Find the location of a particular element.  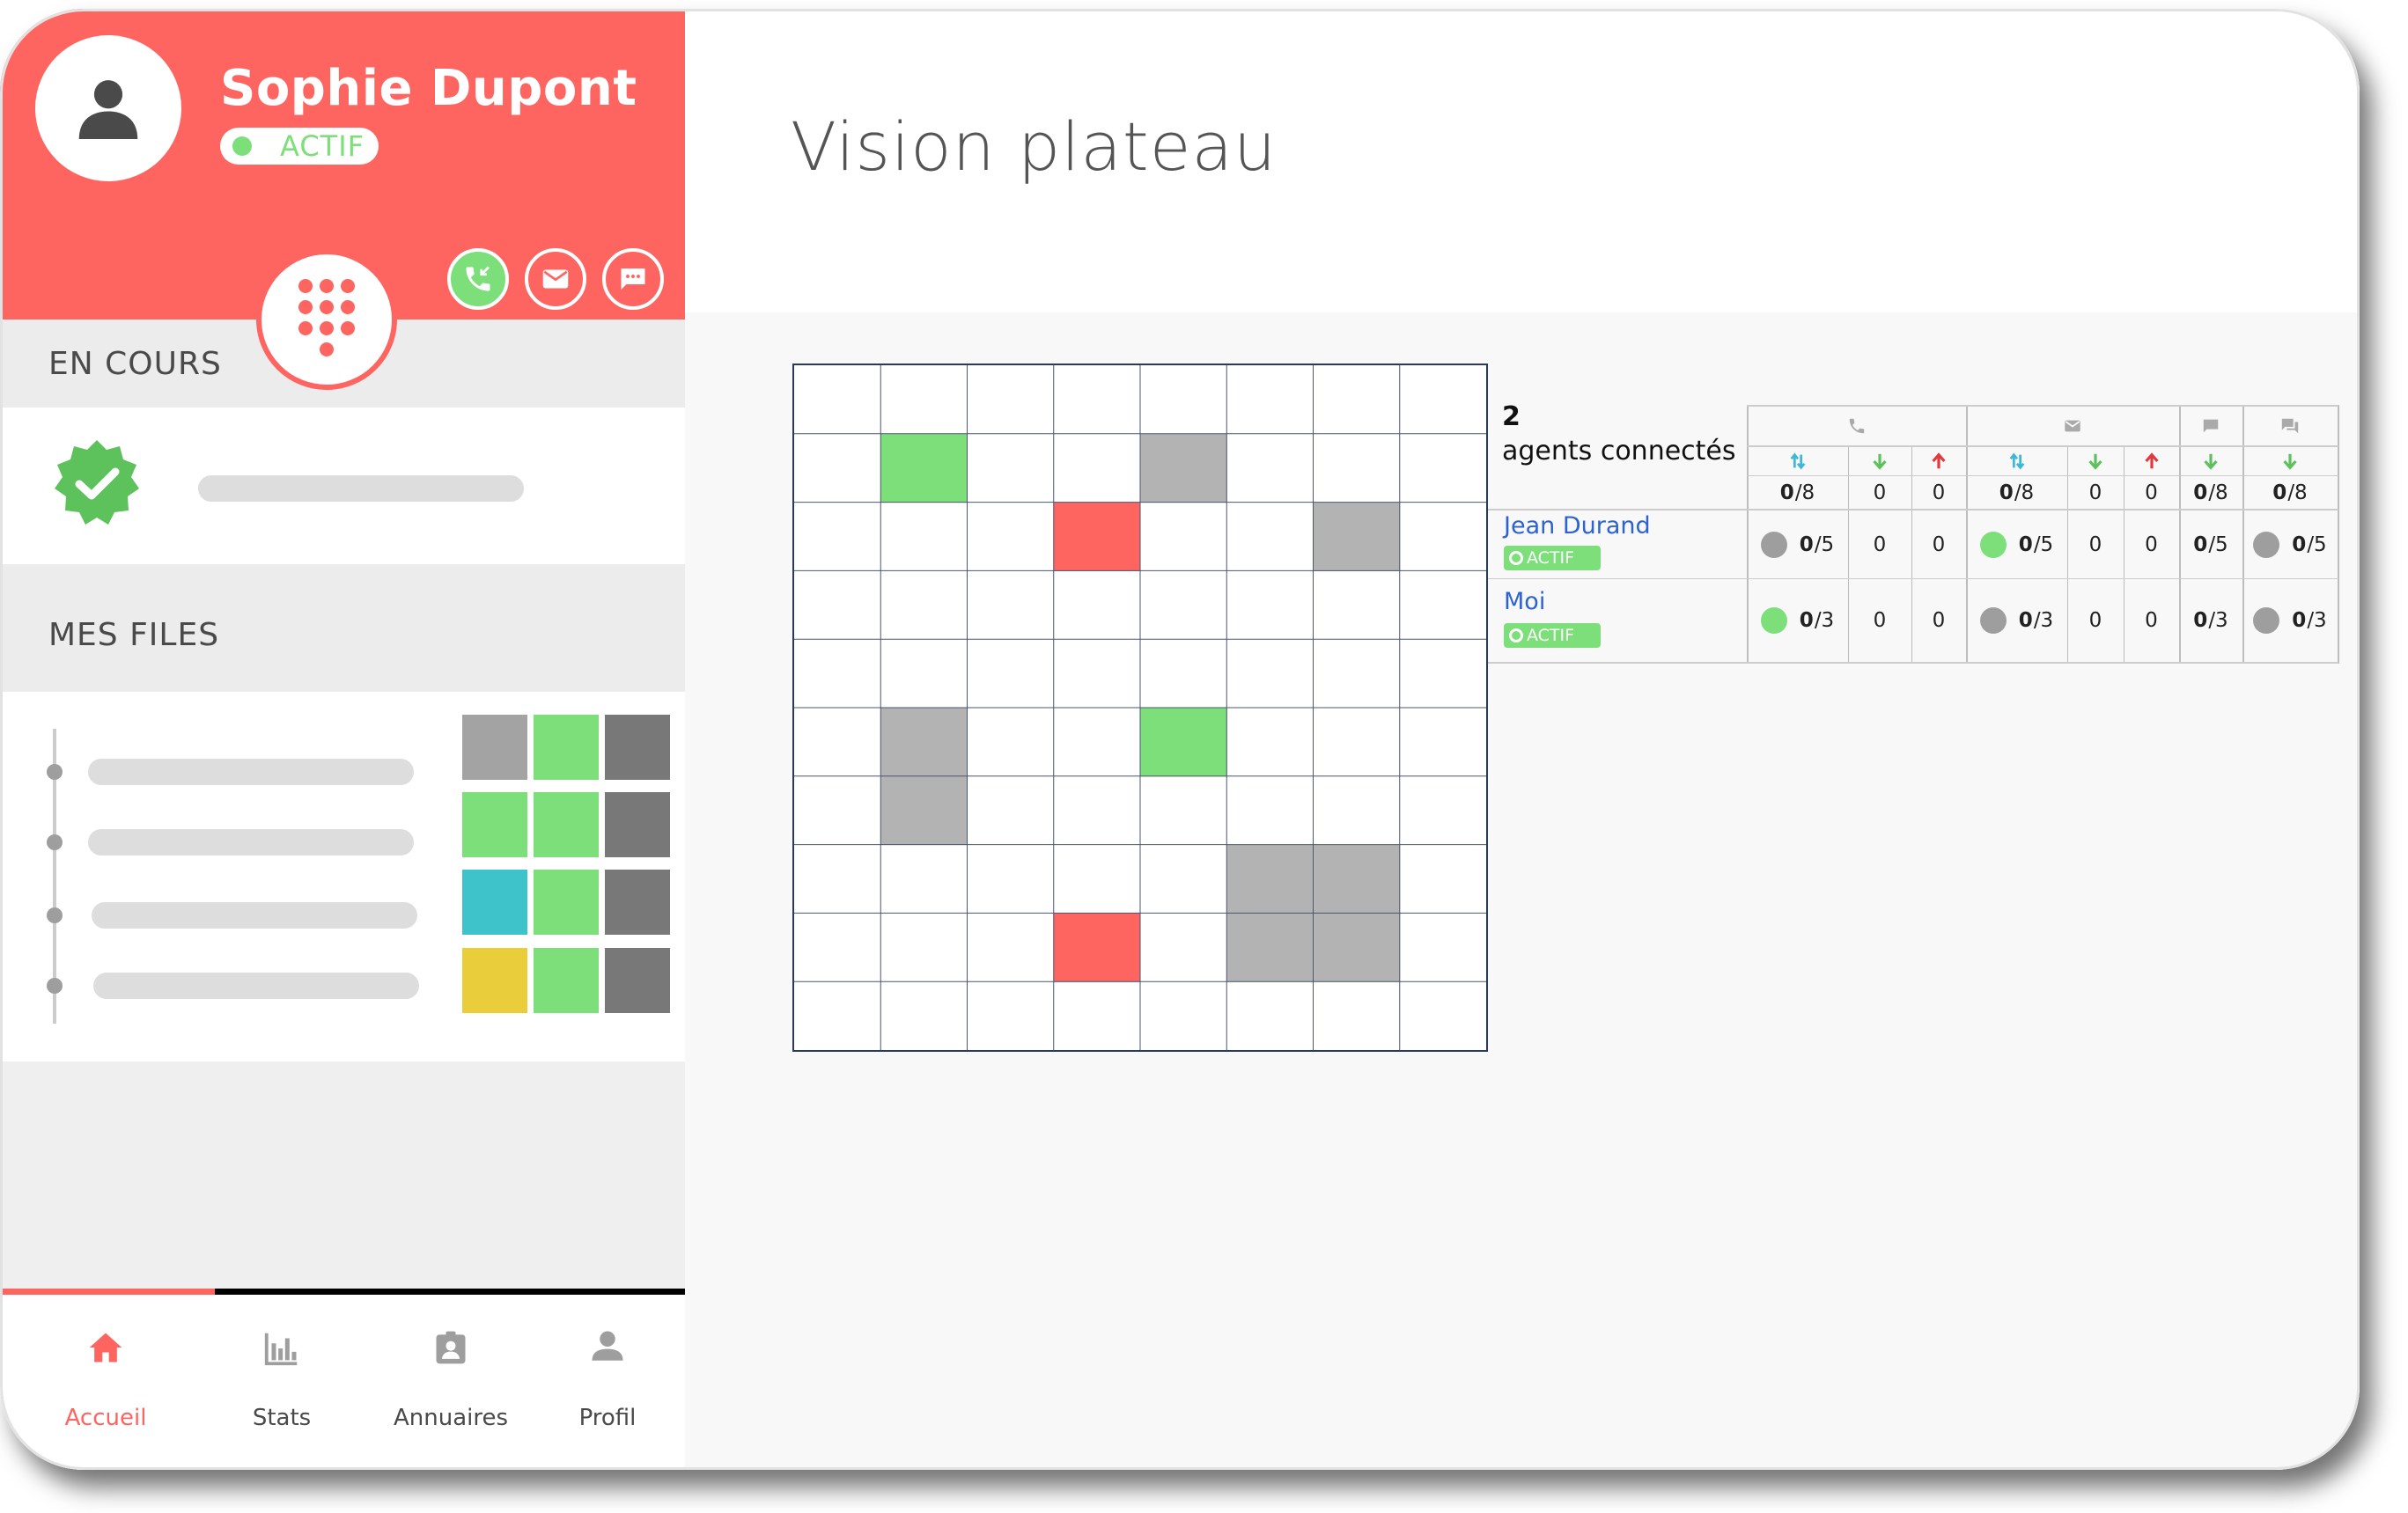

en-cours-card is located at coordinates (342, 486).